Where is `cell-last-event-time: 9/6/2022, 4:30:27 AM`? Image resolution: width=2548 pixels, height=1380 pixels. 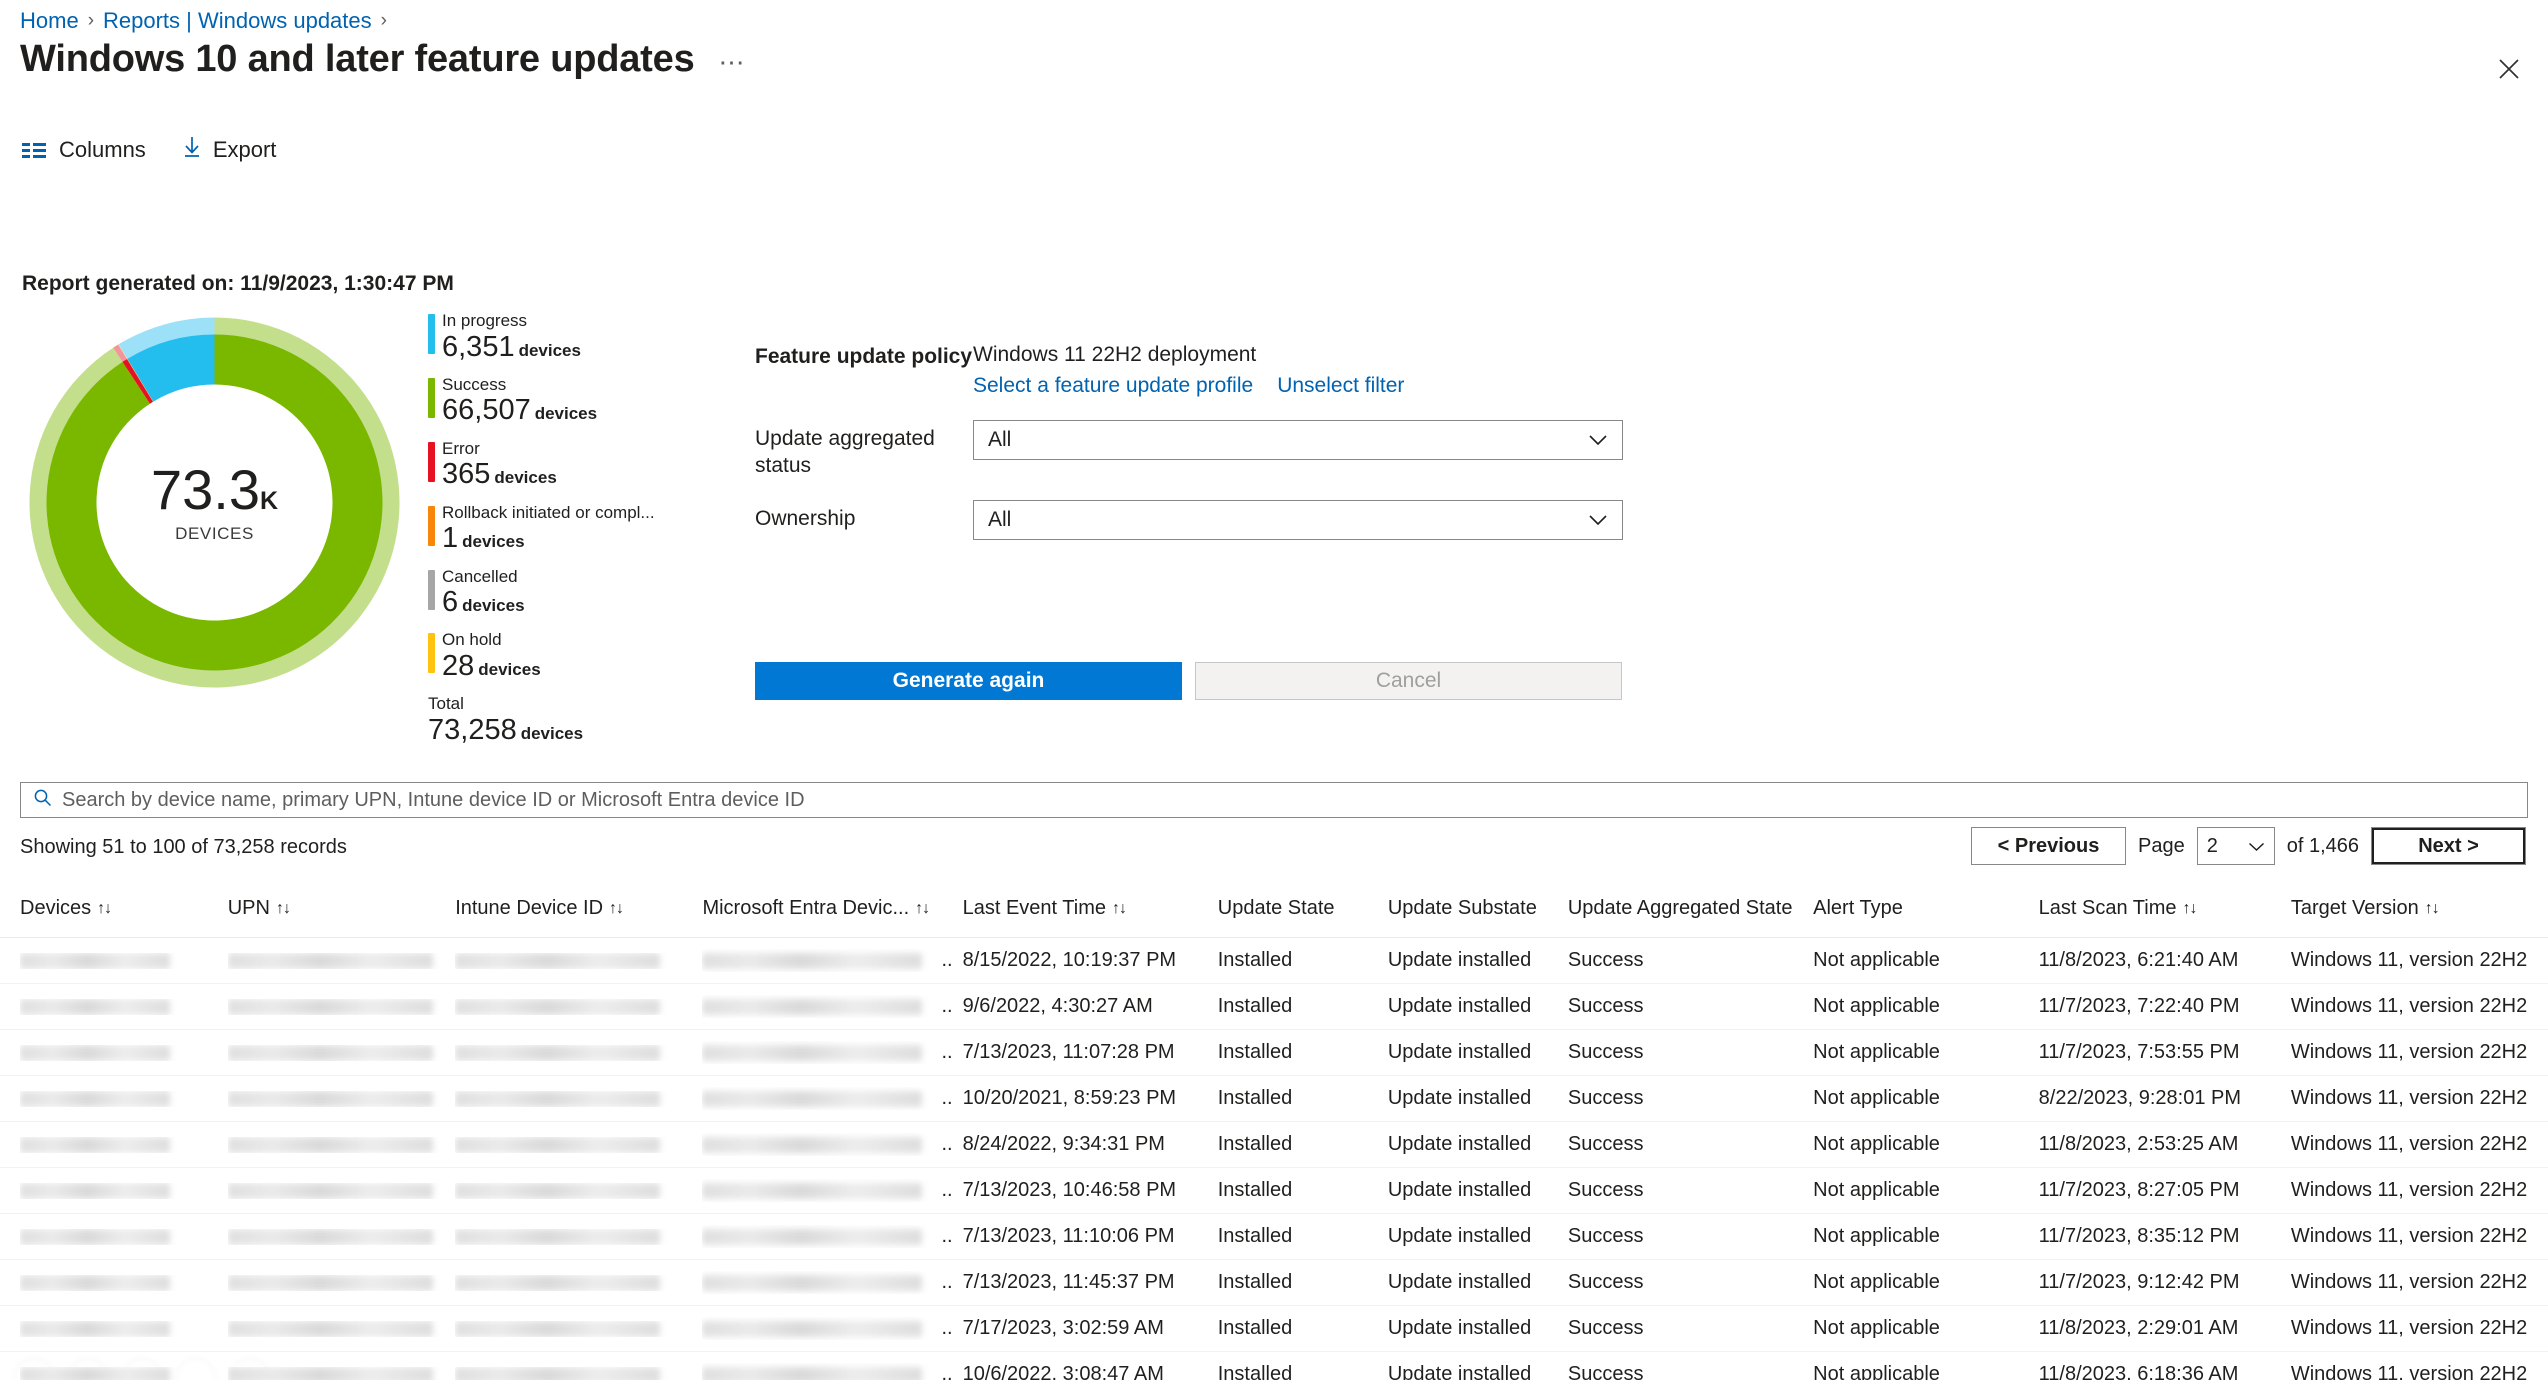 cell-last-event-time: 9/6/2022, 4:30:27 AM is located at coordinates (1057, 1006).